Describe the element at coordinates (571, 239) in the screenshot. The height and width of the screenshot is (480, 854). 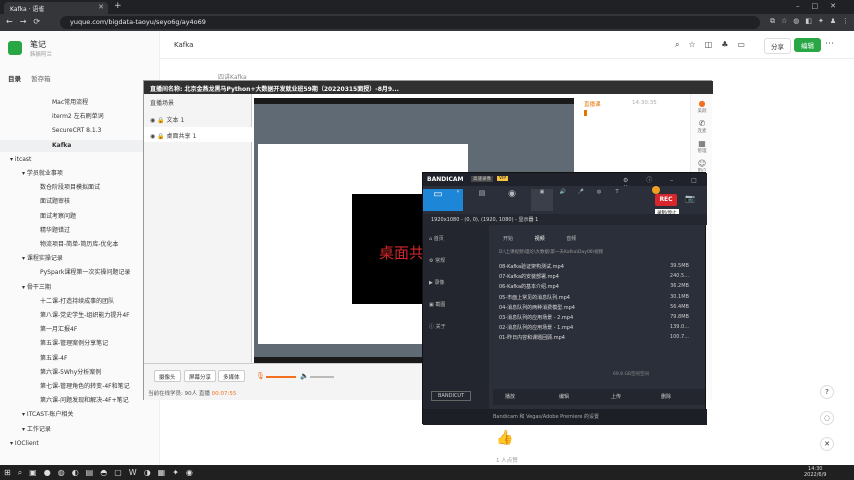
I see `tab-audio: 音频` at that location.